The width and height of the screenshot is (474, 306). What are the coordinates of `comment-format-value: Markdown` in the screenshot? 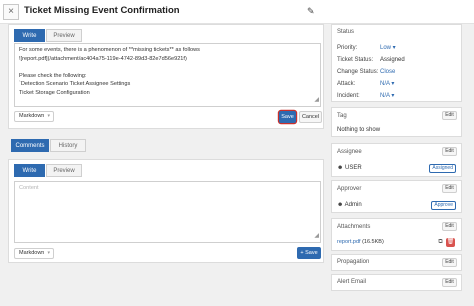 It's located at (32, 253).